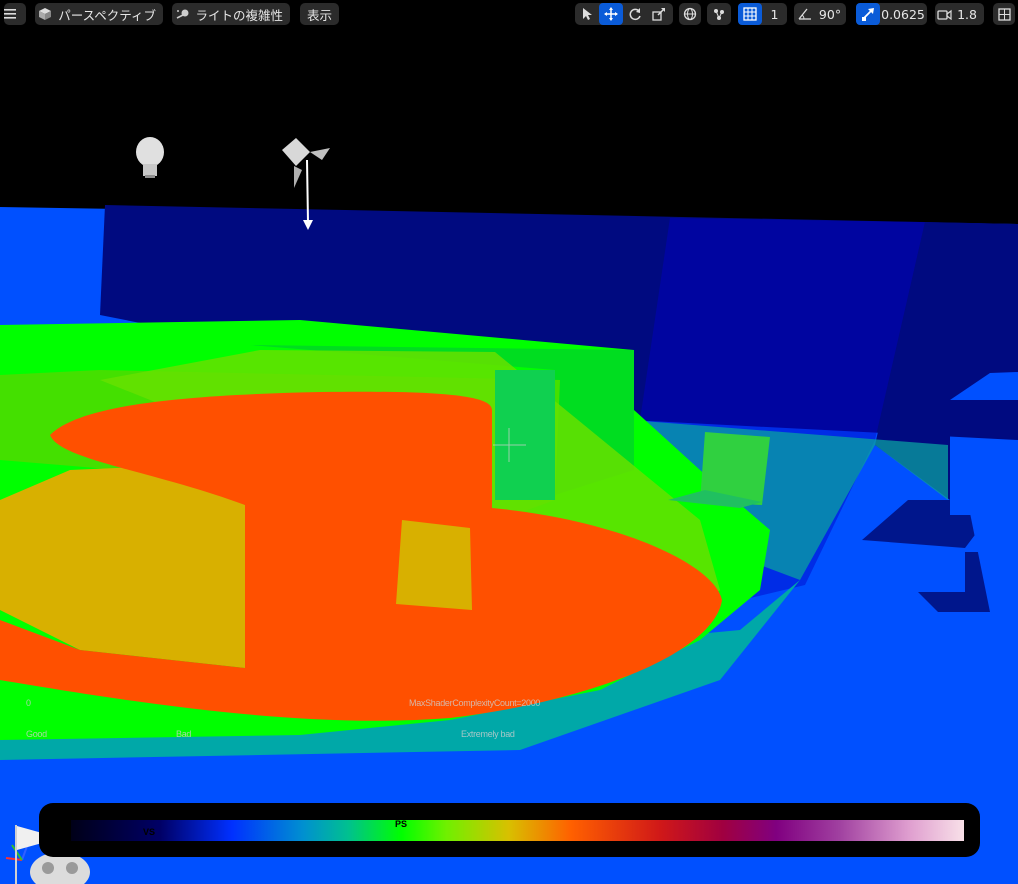 The width and height of the screenshot is (1018, 884). I want to click on grid-snap-value: 1, so click(774, 14).